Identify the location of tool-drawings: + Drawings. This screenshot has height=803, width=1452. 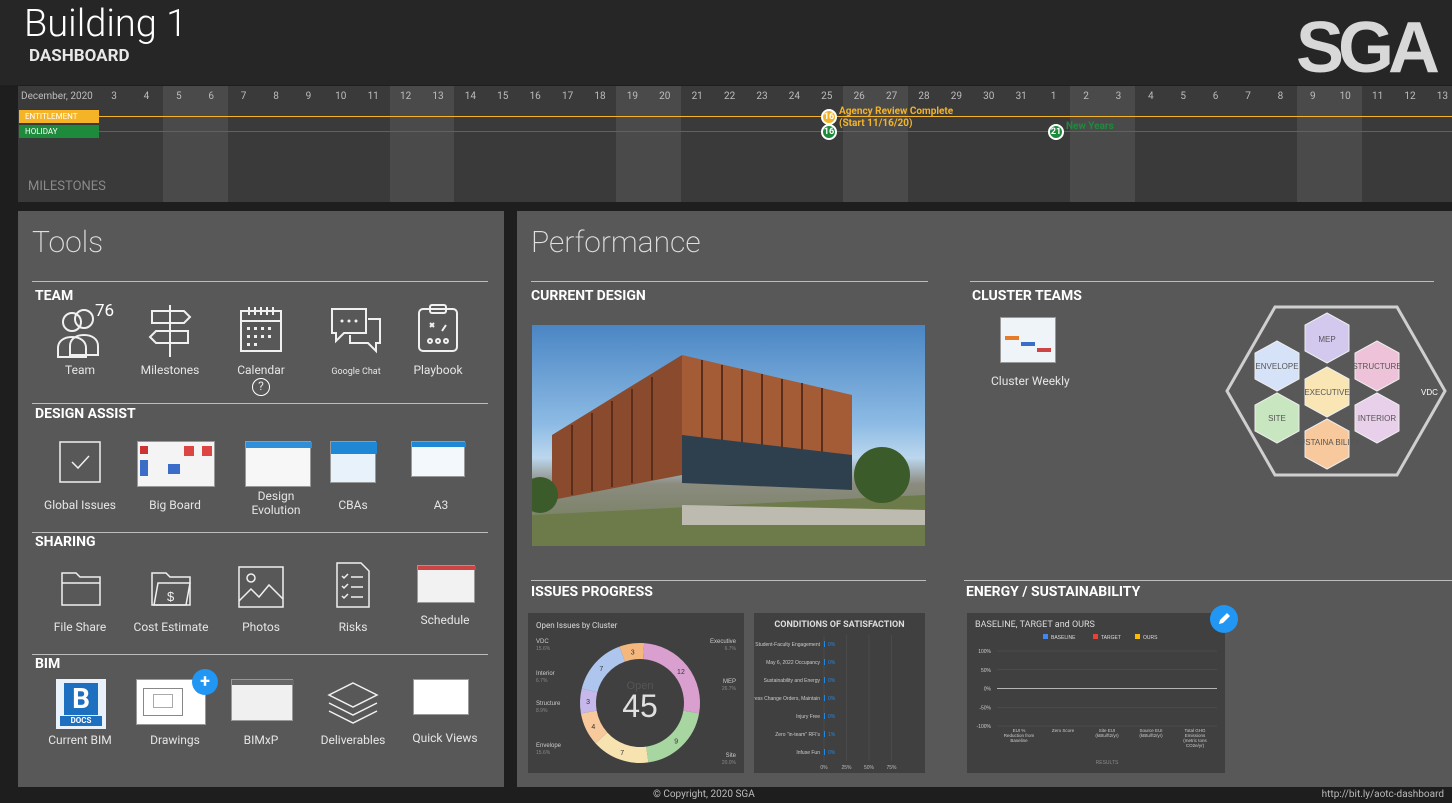
(175, 714).